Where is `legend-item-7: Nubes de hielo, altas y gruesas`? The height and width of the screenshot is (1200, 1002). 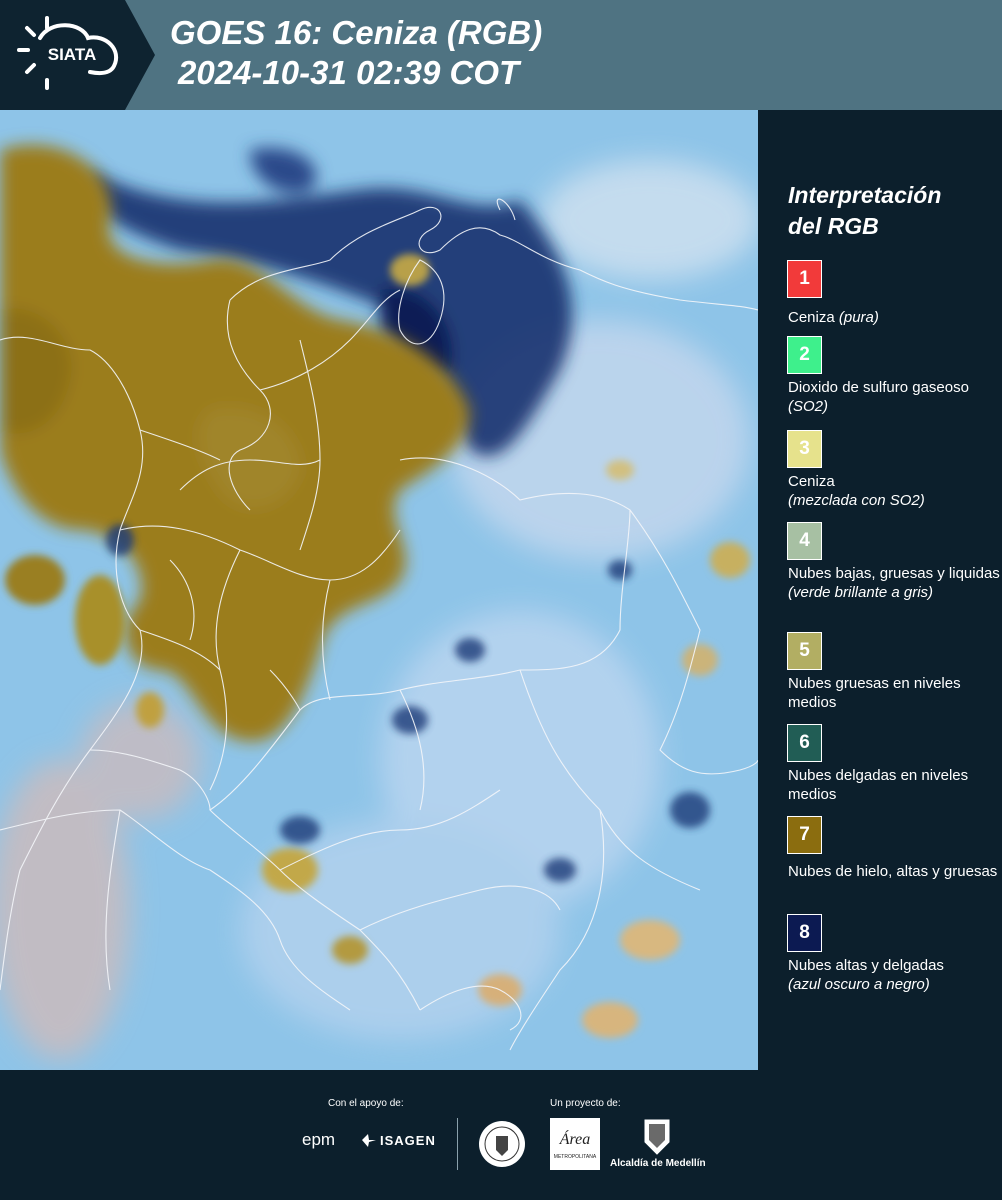 legend-item-7: Nubes de hielo, altas y gruesas is located at coordinates (894, 871).